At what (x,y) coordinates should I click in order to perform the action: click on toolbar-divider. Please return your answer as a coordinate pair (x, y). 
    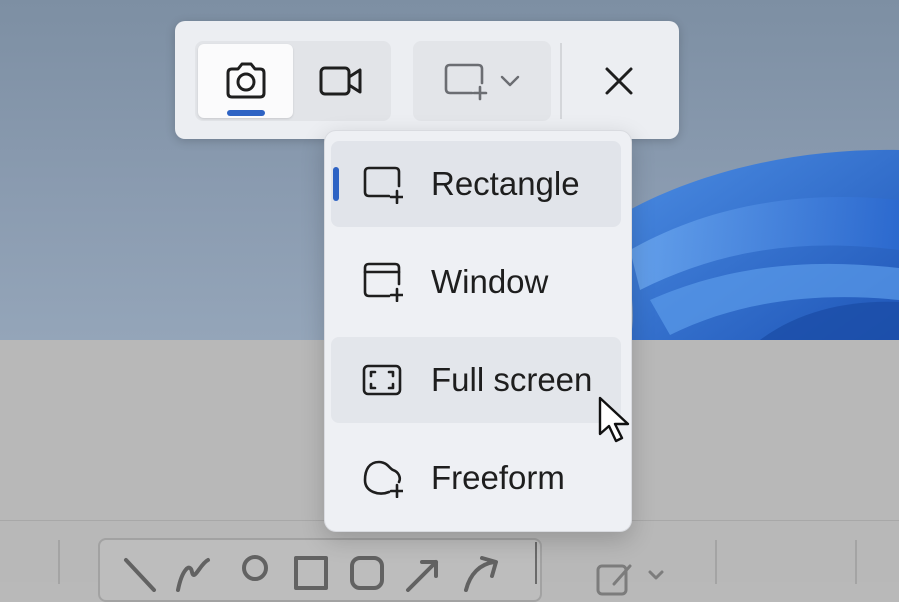
    Looking at the image, I should click on (561, 81).